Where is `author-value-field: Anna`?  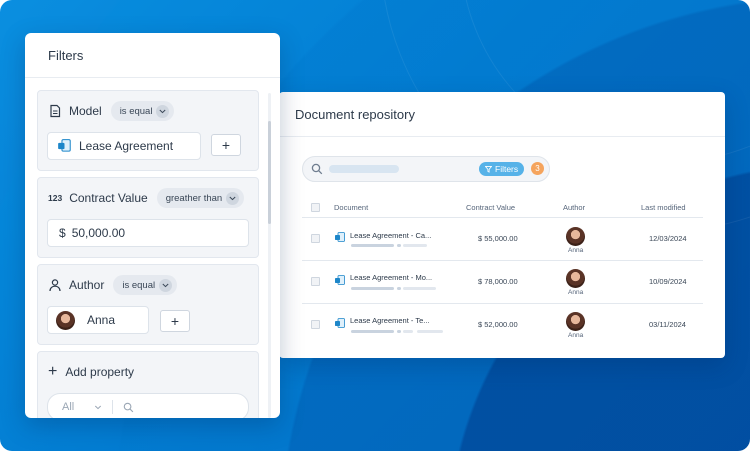
author-value-field: Anna is located at coordinates (98, 320).